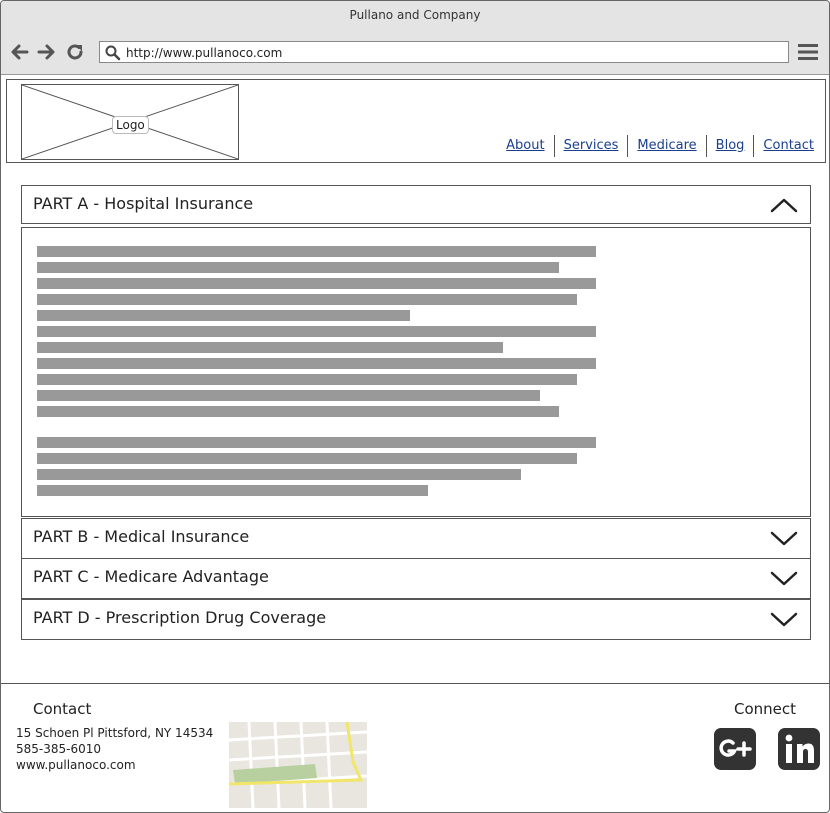 This screenshot has height=813, width=830. Describe the element at coordinates (46, 52) in the screenshot. I see `forward-arrow-icon` at that location.